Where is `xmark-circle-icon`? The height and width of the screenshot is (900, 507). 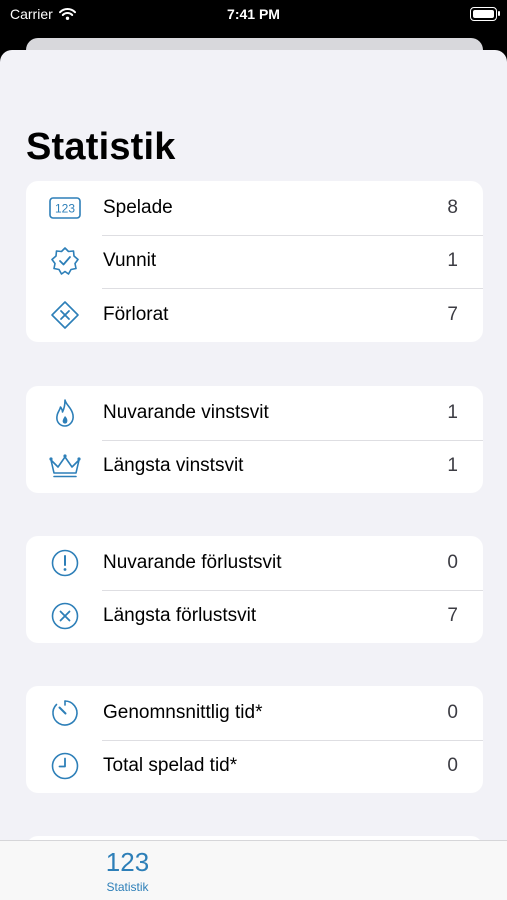 xmark-circle-icon is located at coordinates (65, 616).